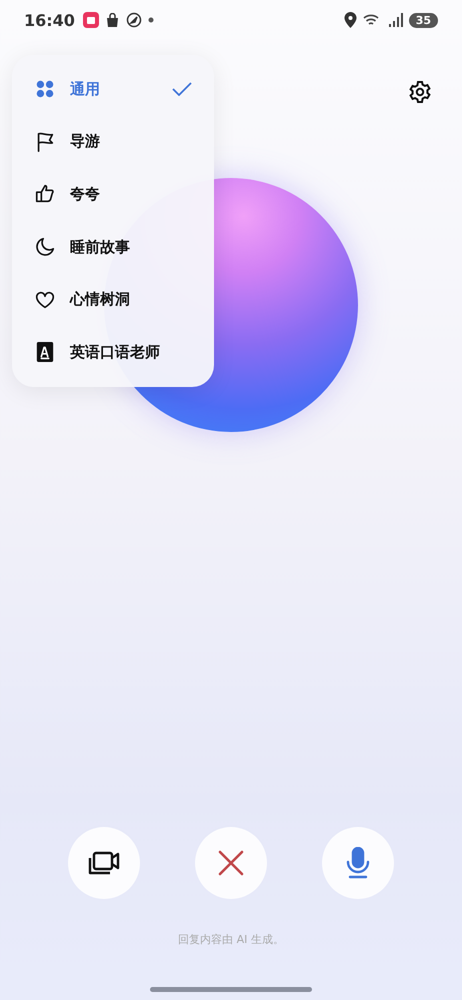 The height and width of the screenshot is (1000, 462). I want to click on microphone-icon, so click(358, 863).